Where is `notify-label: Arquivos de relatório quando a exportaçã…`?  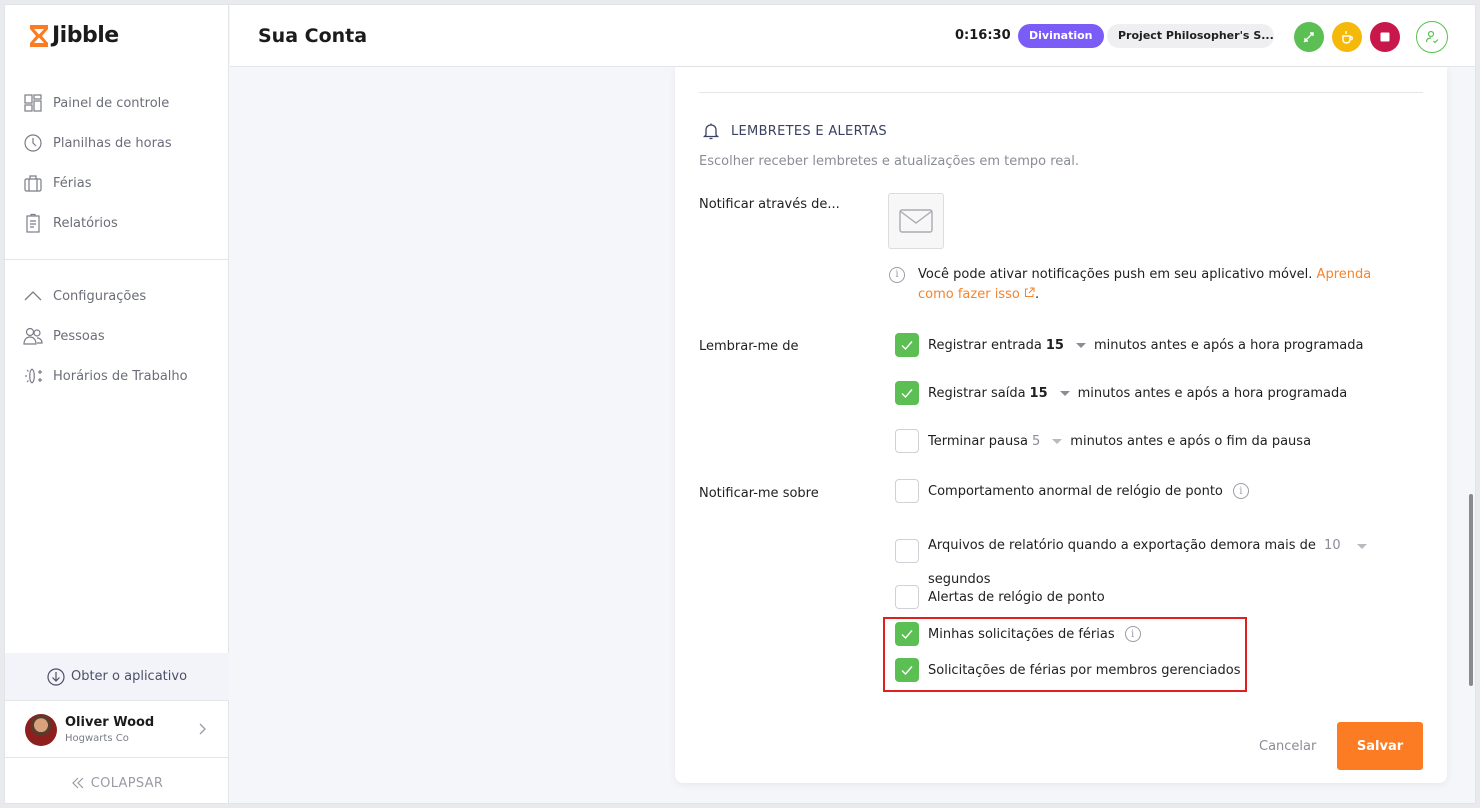
notify-label: Arquivos de relatório quando a exportaçã… is located at coordinates (1122, 545).